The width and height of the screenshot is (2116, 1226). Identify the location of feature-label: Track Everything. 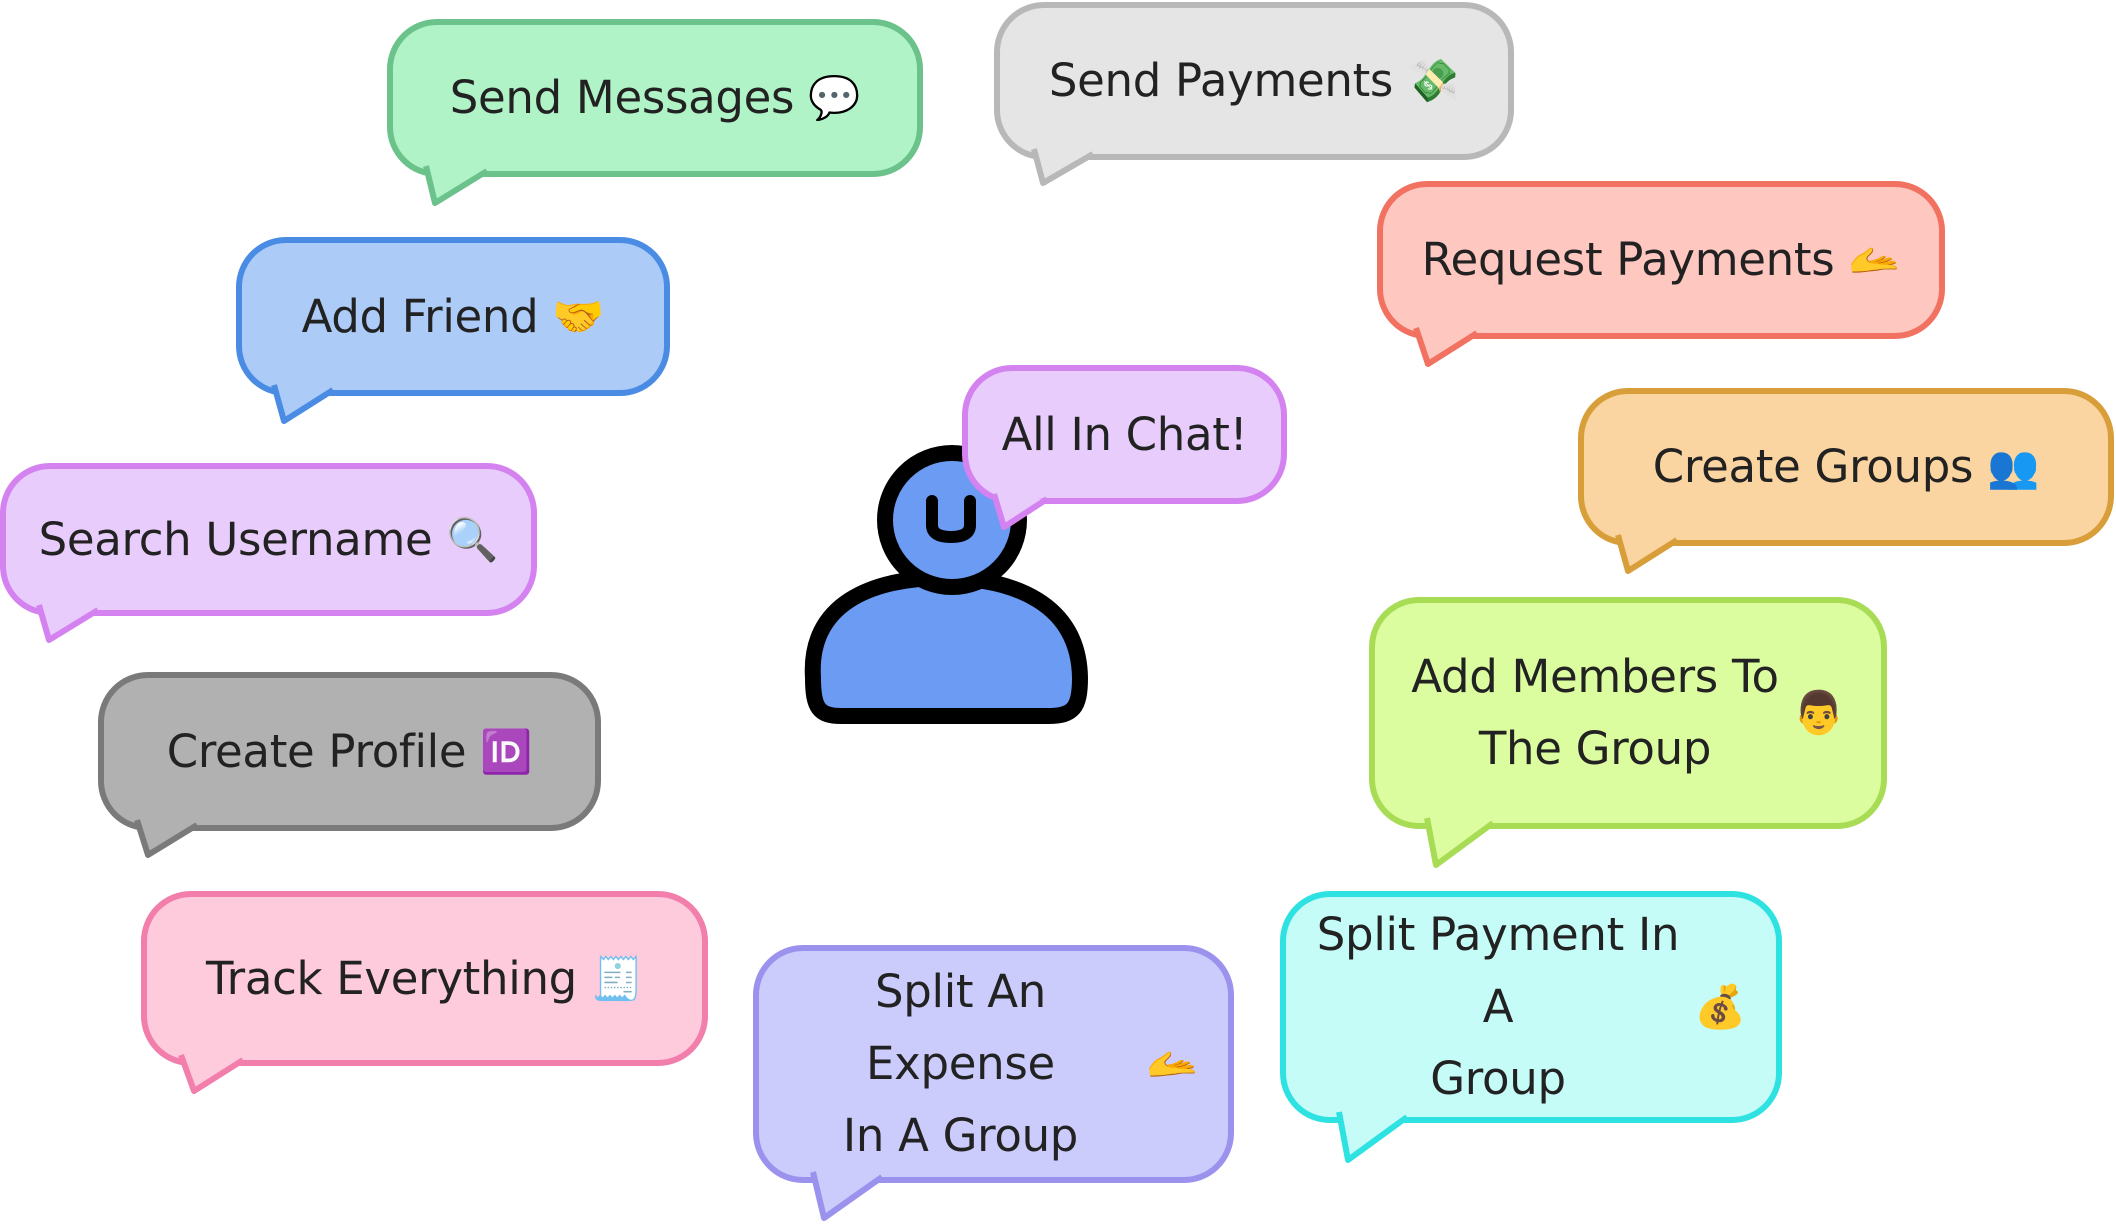
(391, 978).